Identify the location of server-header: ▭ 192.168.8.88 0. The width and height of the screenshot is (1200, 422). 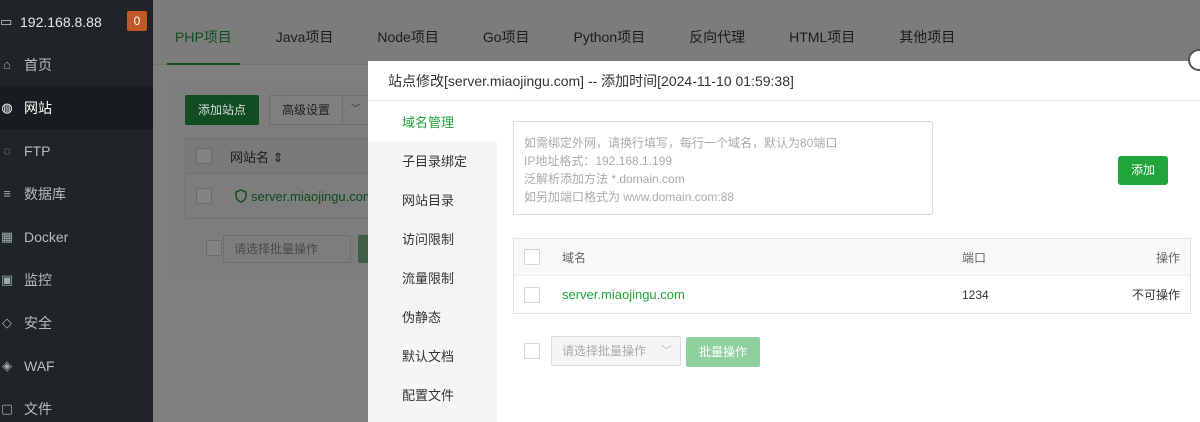
(76, 21).